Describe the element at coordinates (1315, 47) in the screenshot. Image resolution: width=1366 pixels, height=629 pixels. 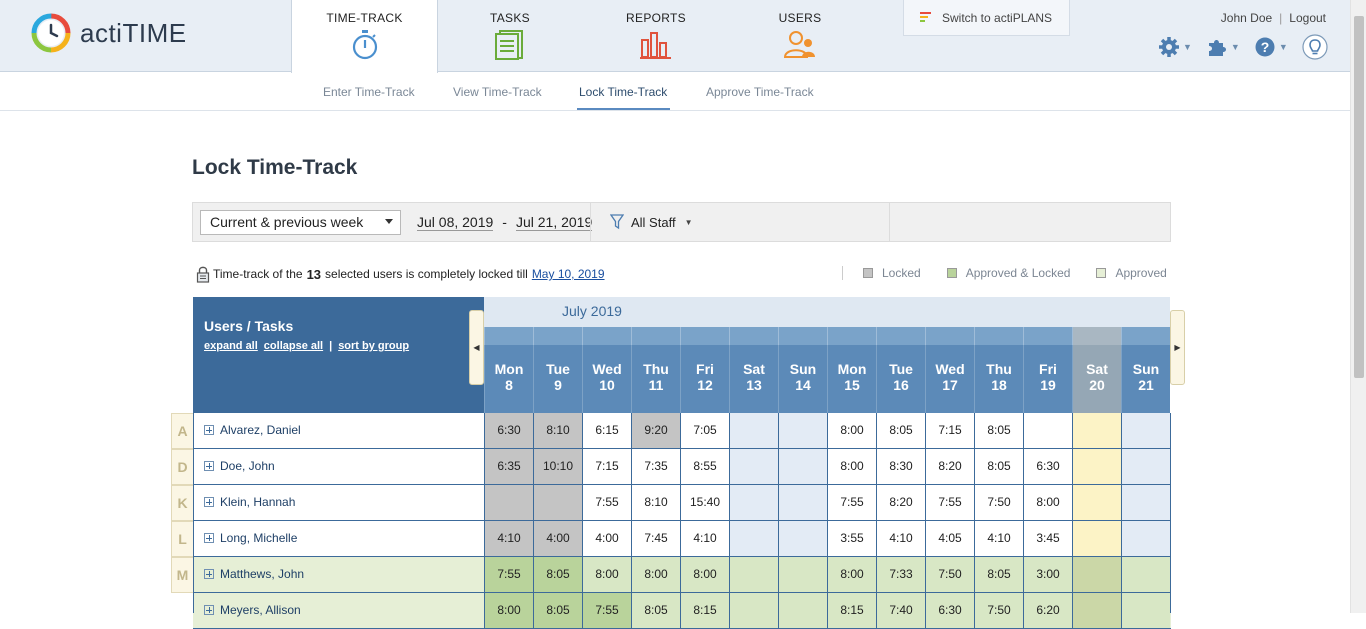
I see `tips-button` at that location.